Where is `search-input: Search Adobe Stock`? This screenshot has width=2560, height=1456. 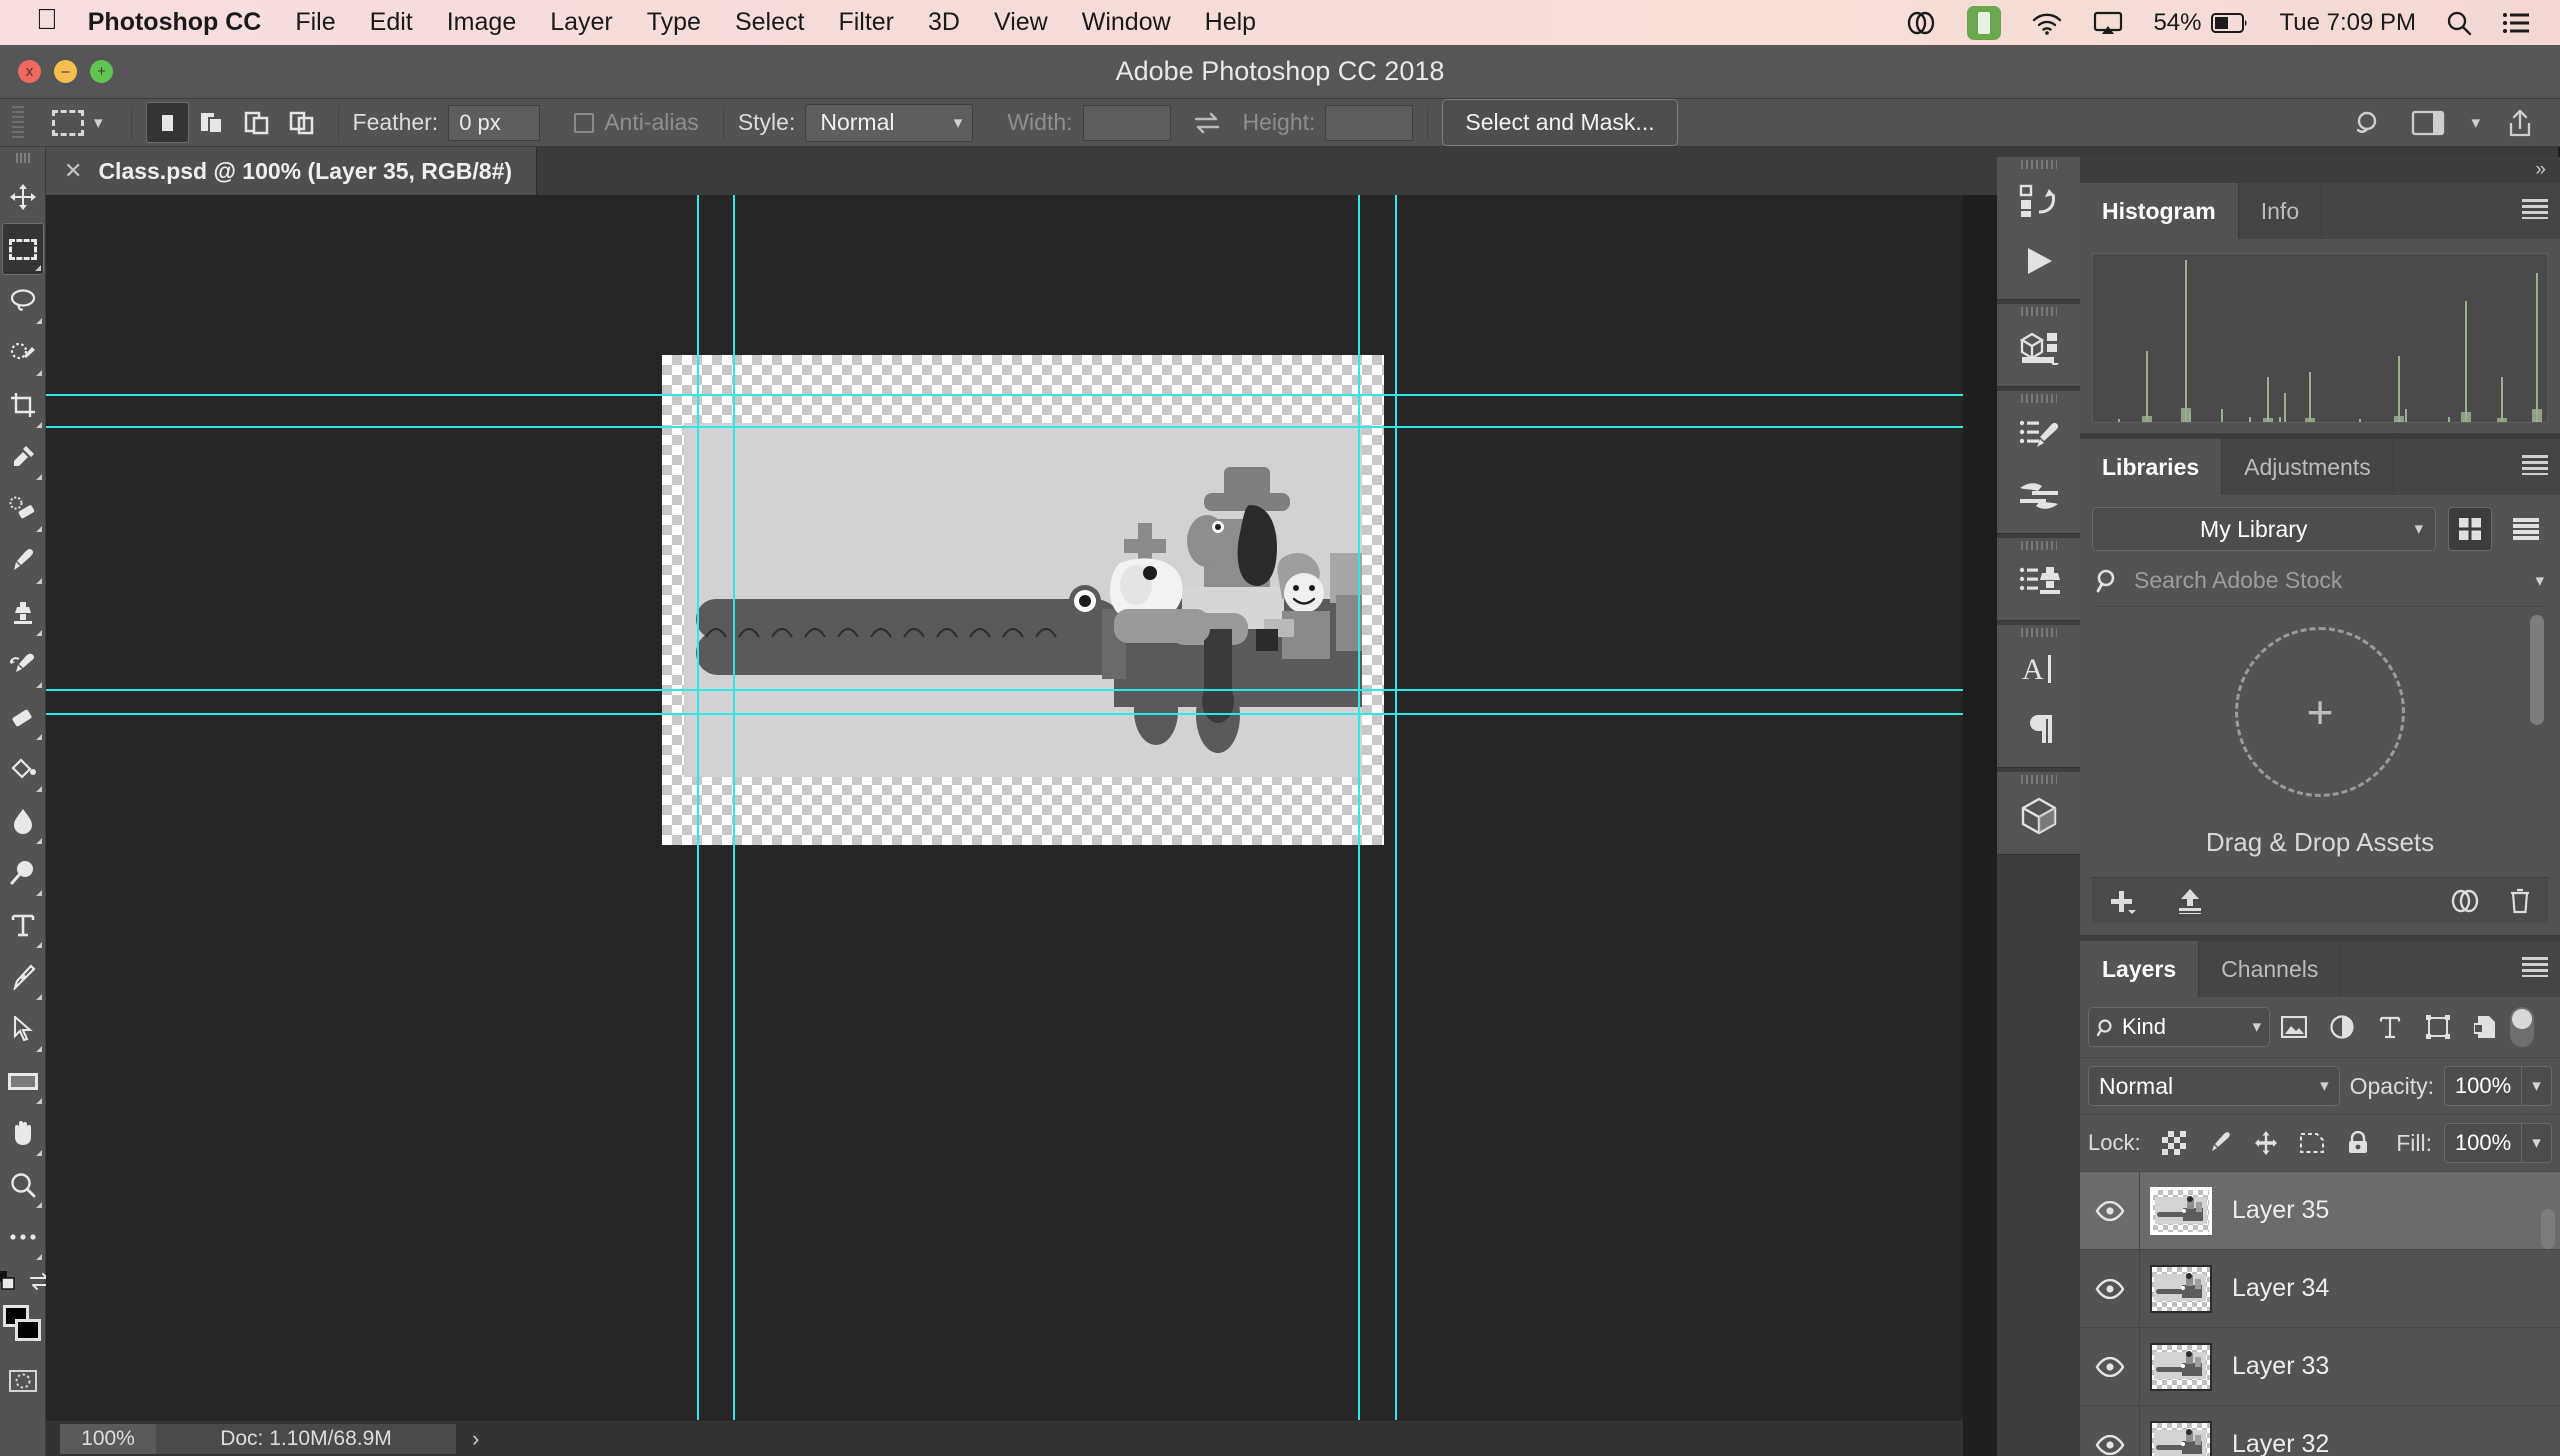
search-input: Search Adobe Stock is located at coordinates (2328, 580).